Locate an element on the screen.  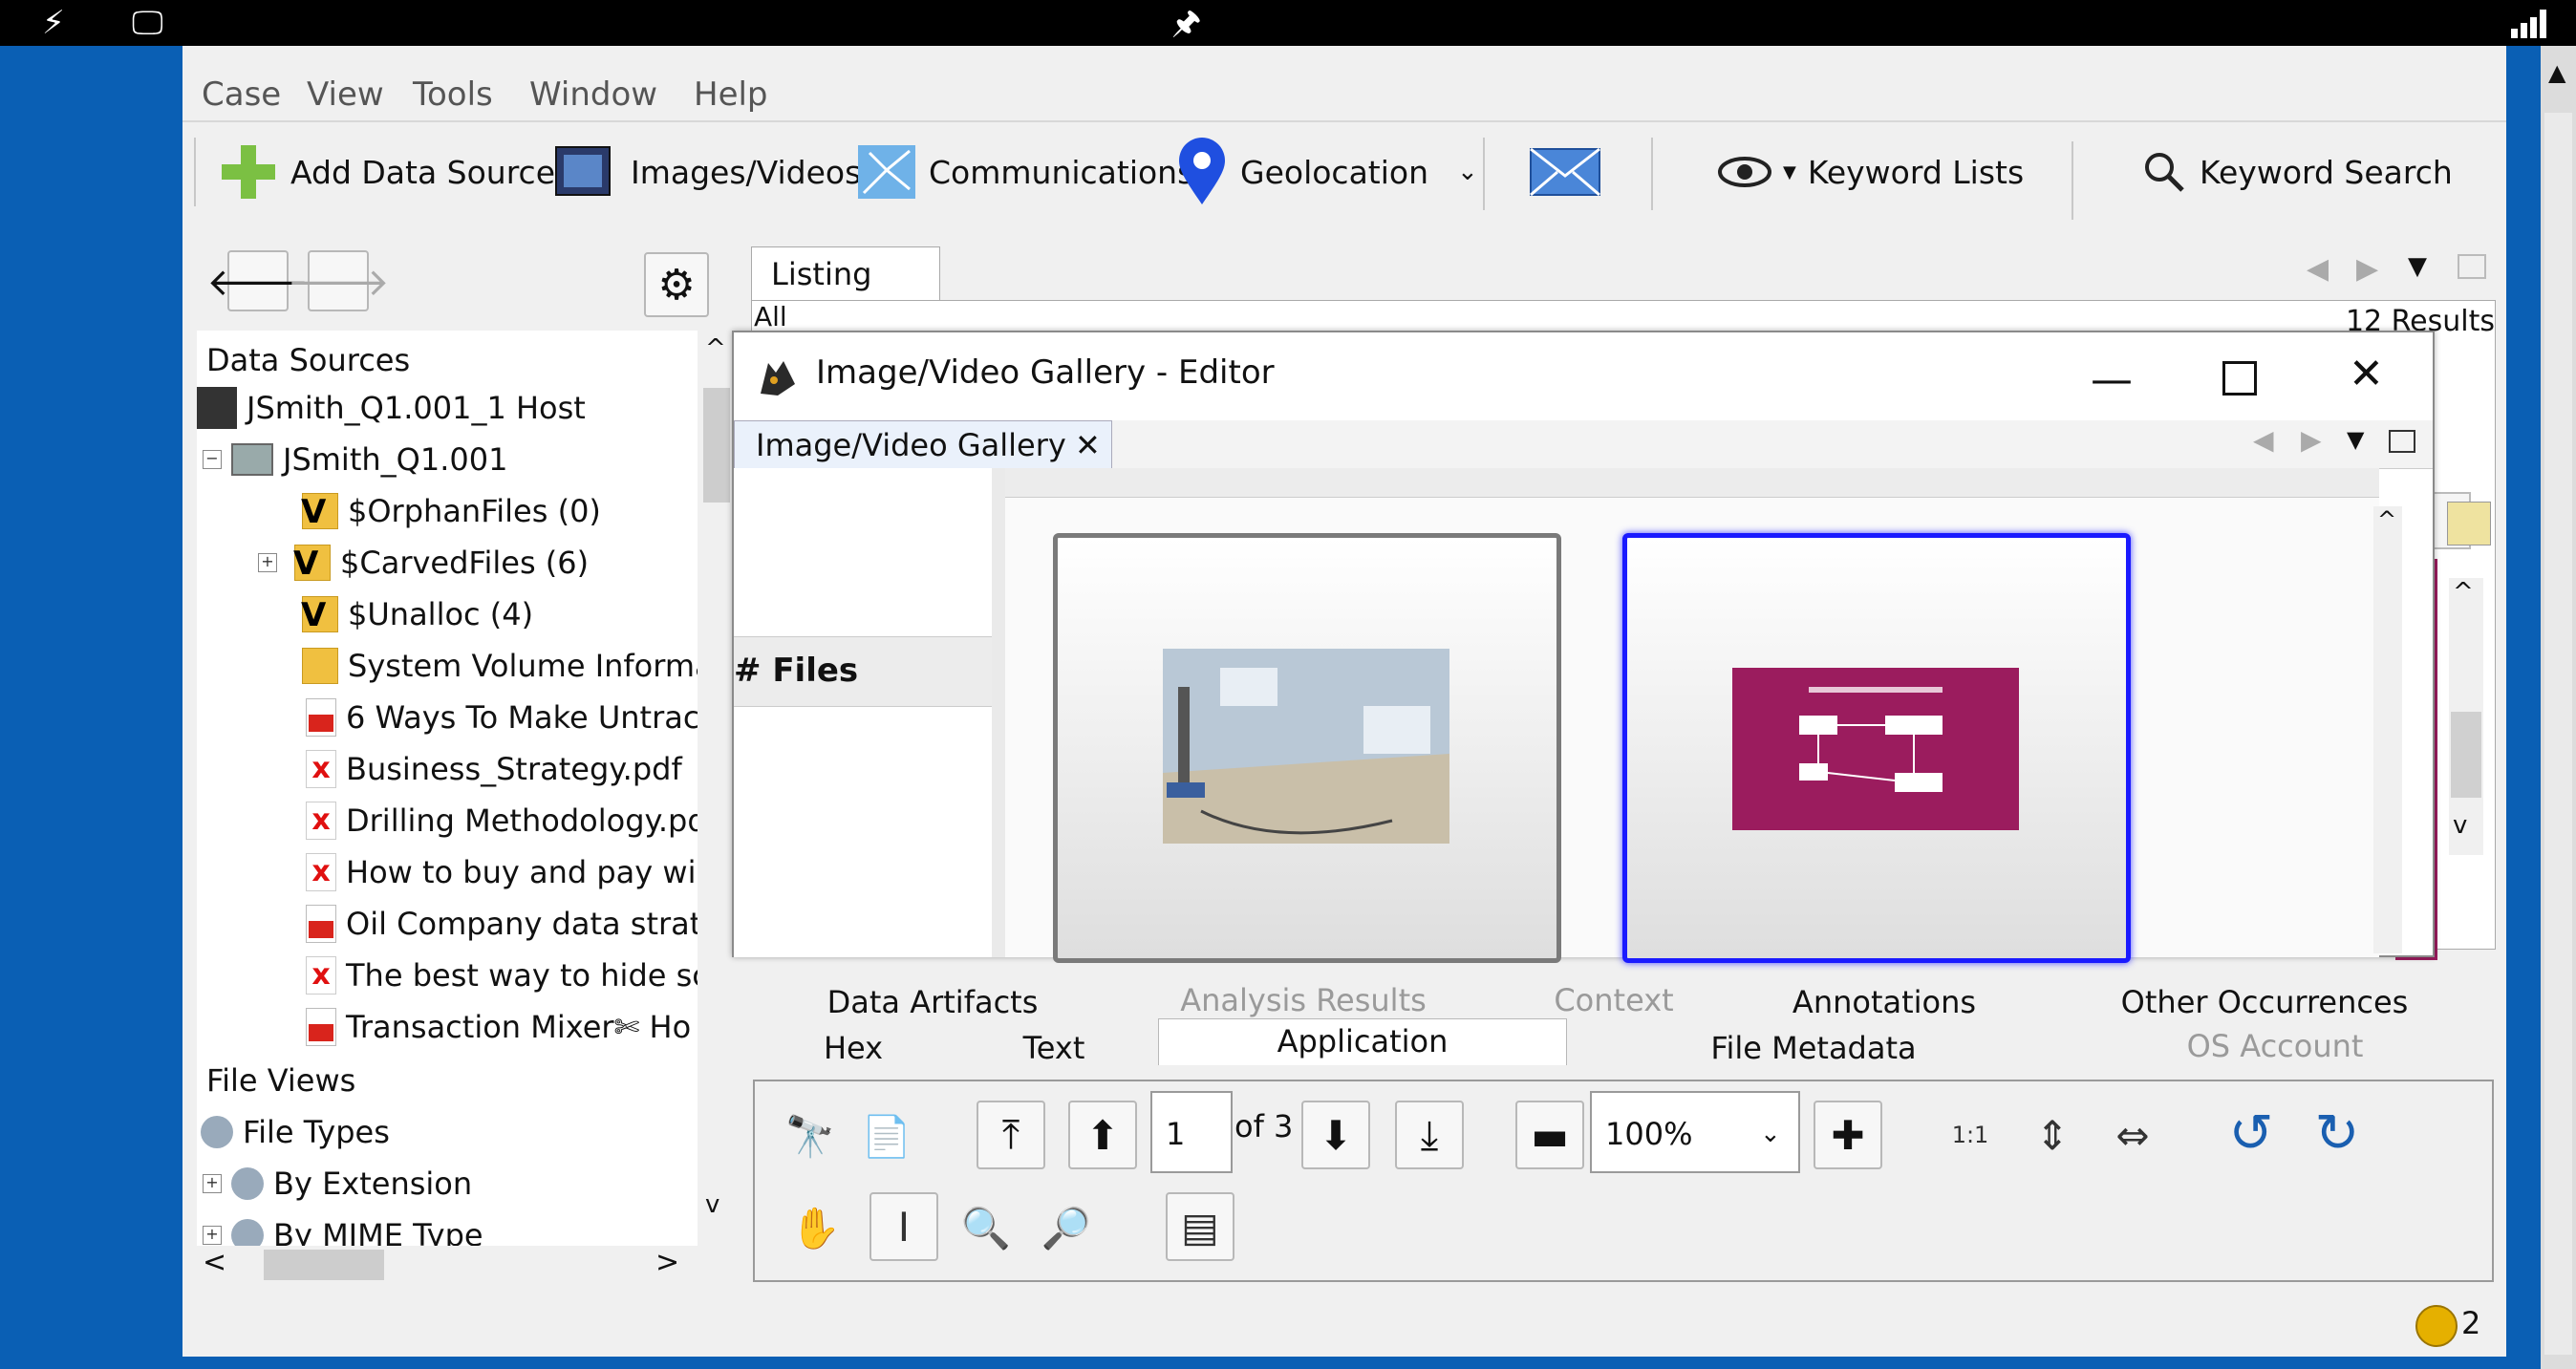
tab-context: Context is located at coordinates (1614, 1001).